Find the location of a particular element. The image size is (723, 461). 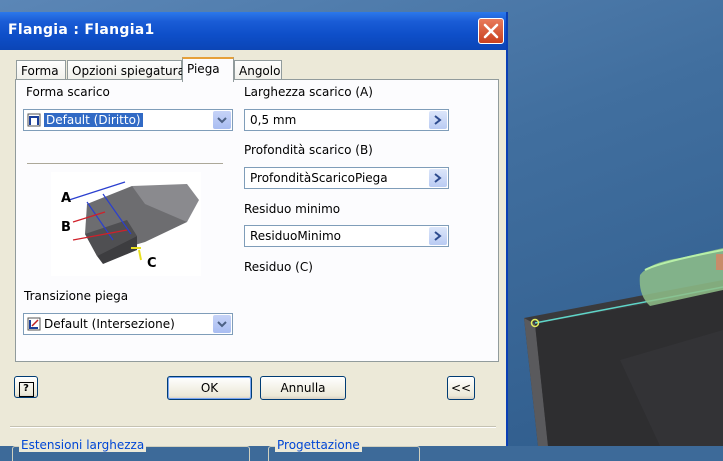

progettazione-group: Progettazione is located at coordinates (344, 449).